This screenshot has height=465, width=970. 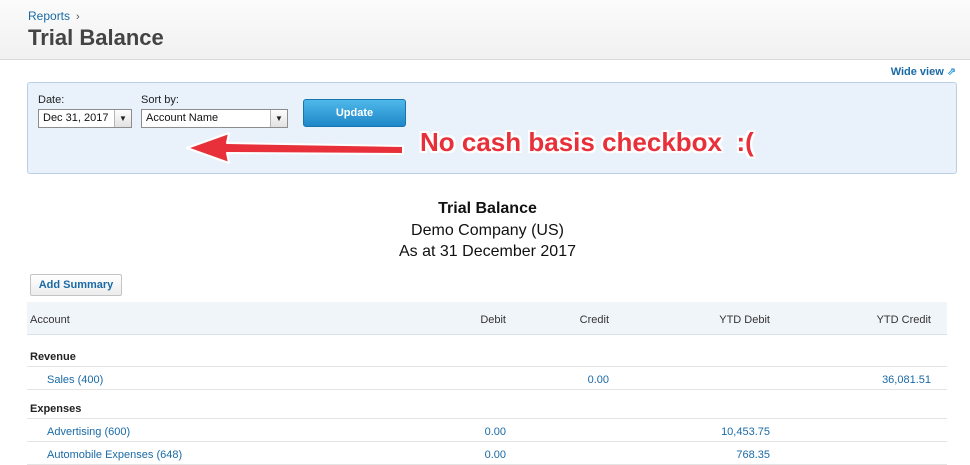 I want to click on add-summary-button: Add Summary, so click(x=76, y=285).